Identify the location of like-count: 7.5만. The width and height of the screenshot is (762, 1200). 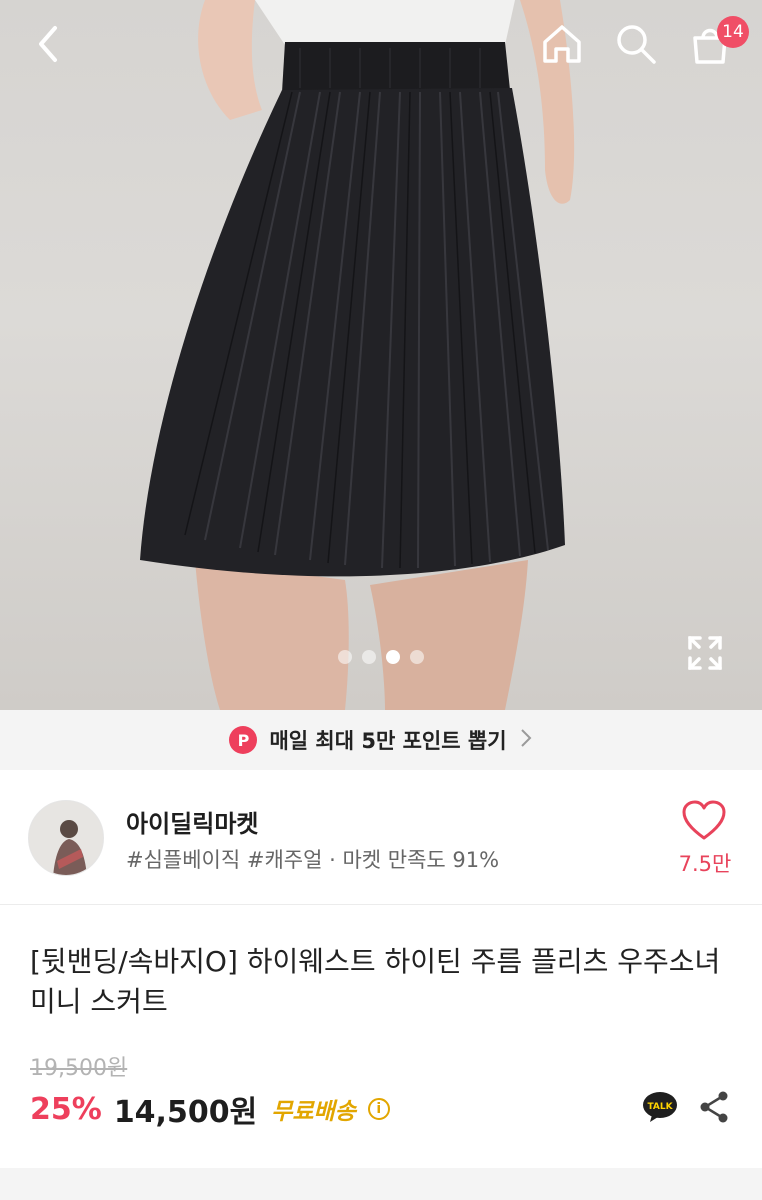
(705, 864).